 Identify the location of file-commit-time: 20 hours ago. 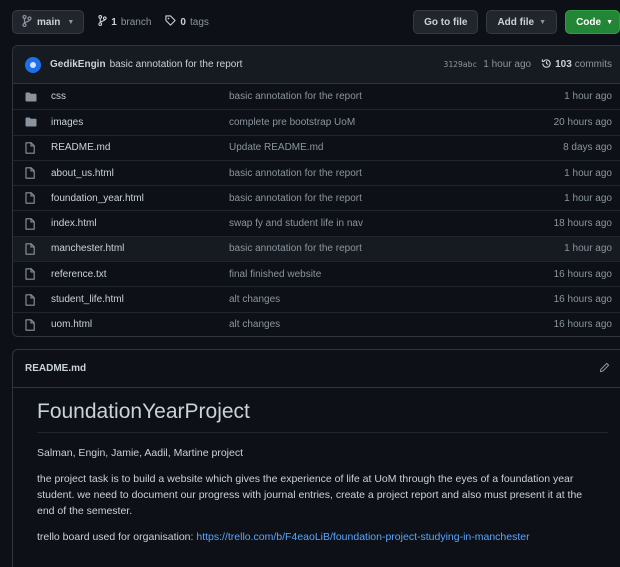
(582, 122).